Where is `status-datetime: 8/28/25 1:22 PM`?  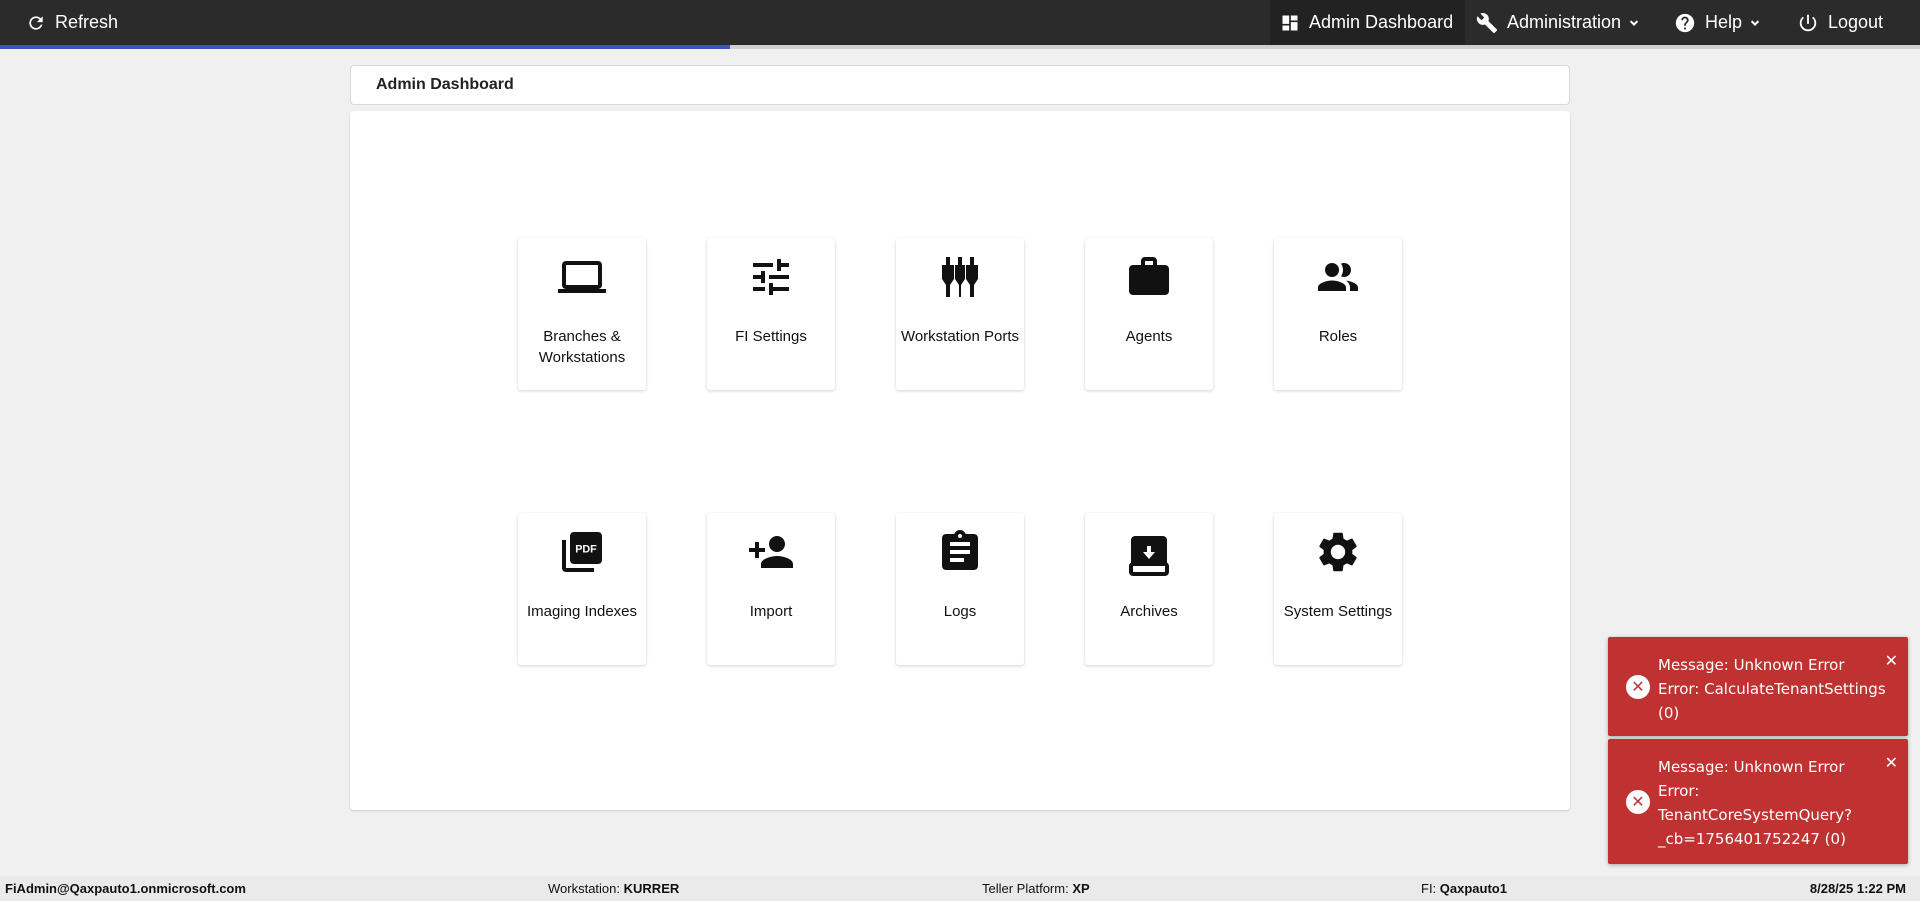
status-datetime: 8/28/25 1:22 PM is located at coordinates (1858, 888).